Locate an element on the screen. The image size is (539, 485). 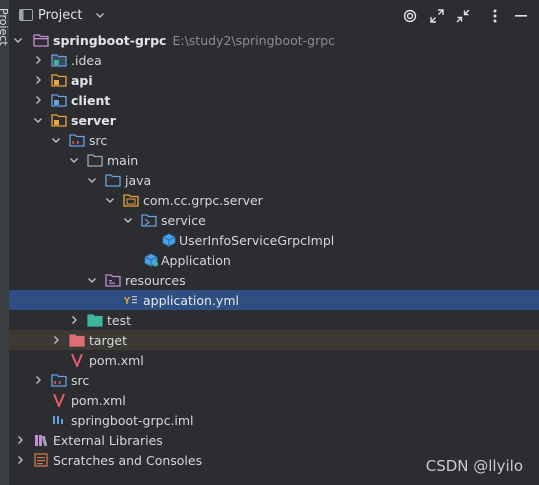
api-label: api is located at coordinates (82, 80).